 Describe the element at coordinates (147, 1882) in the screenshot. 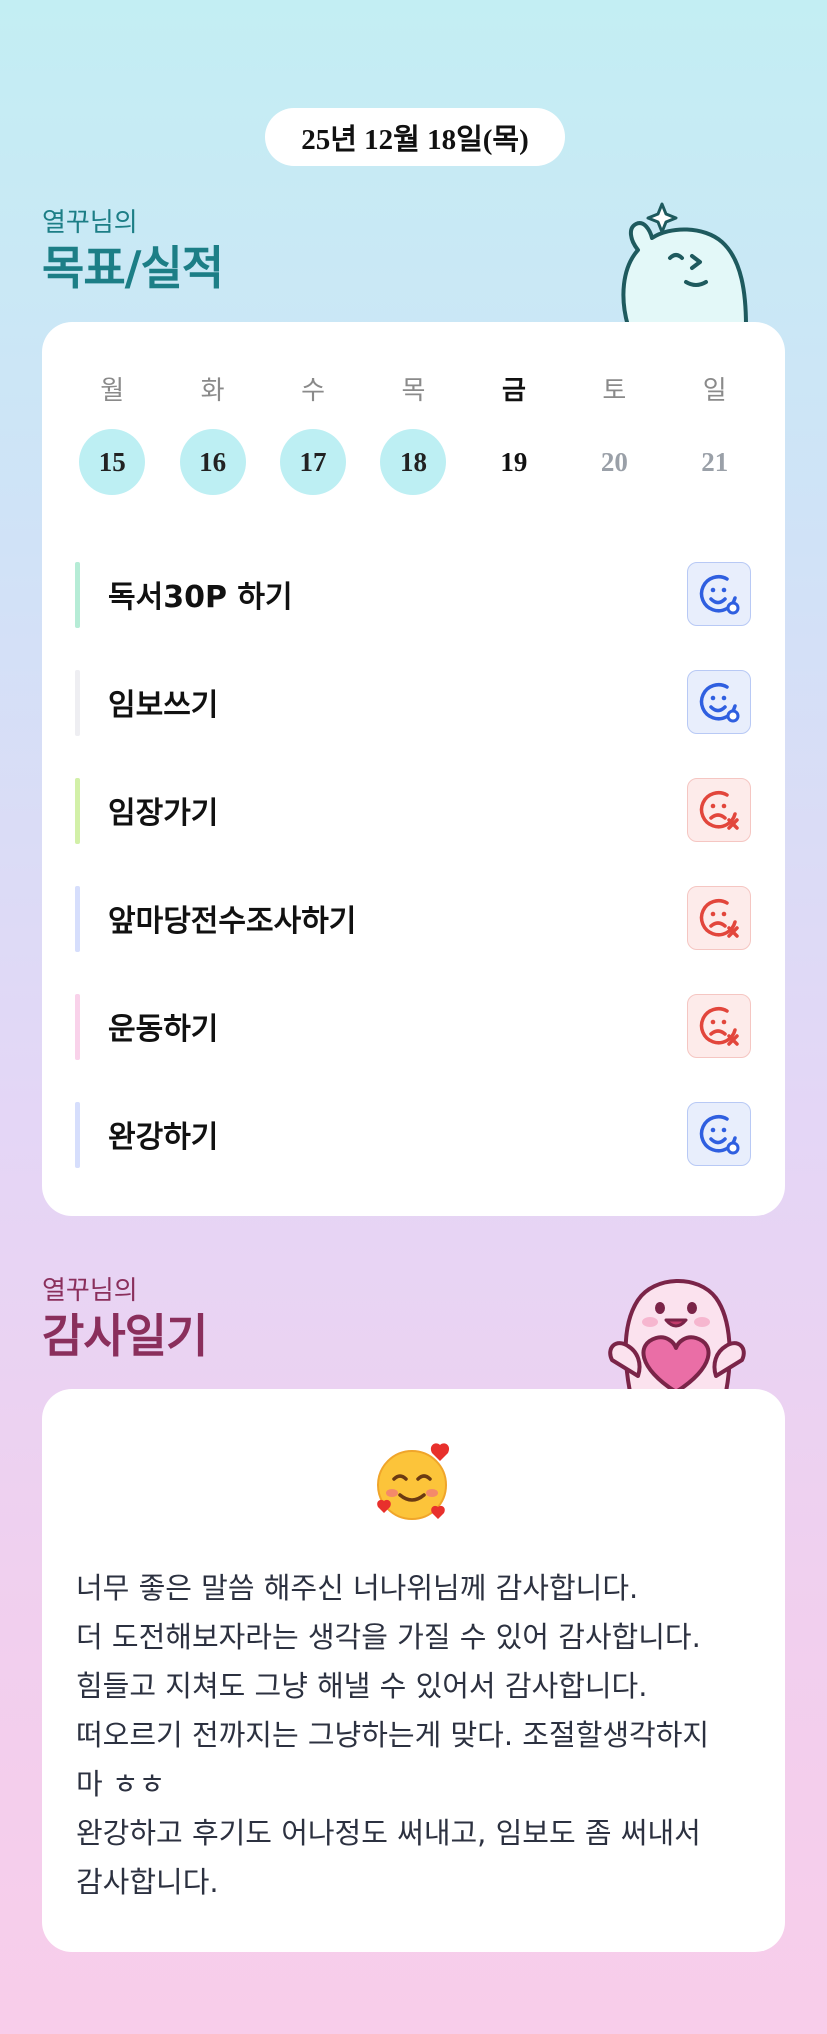

I see `gratitude-line: 감사합니다.` at that location.